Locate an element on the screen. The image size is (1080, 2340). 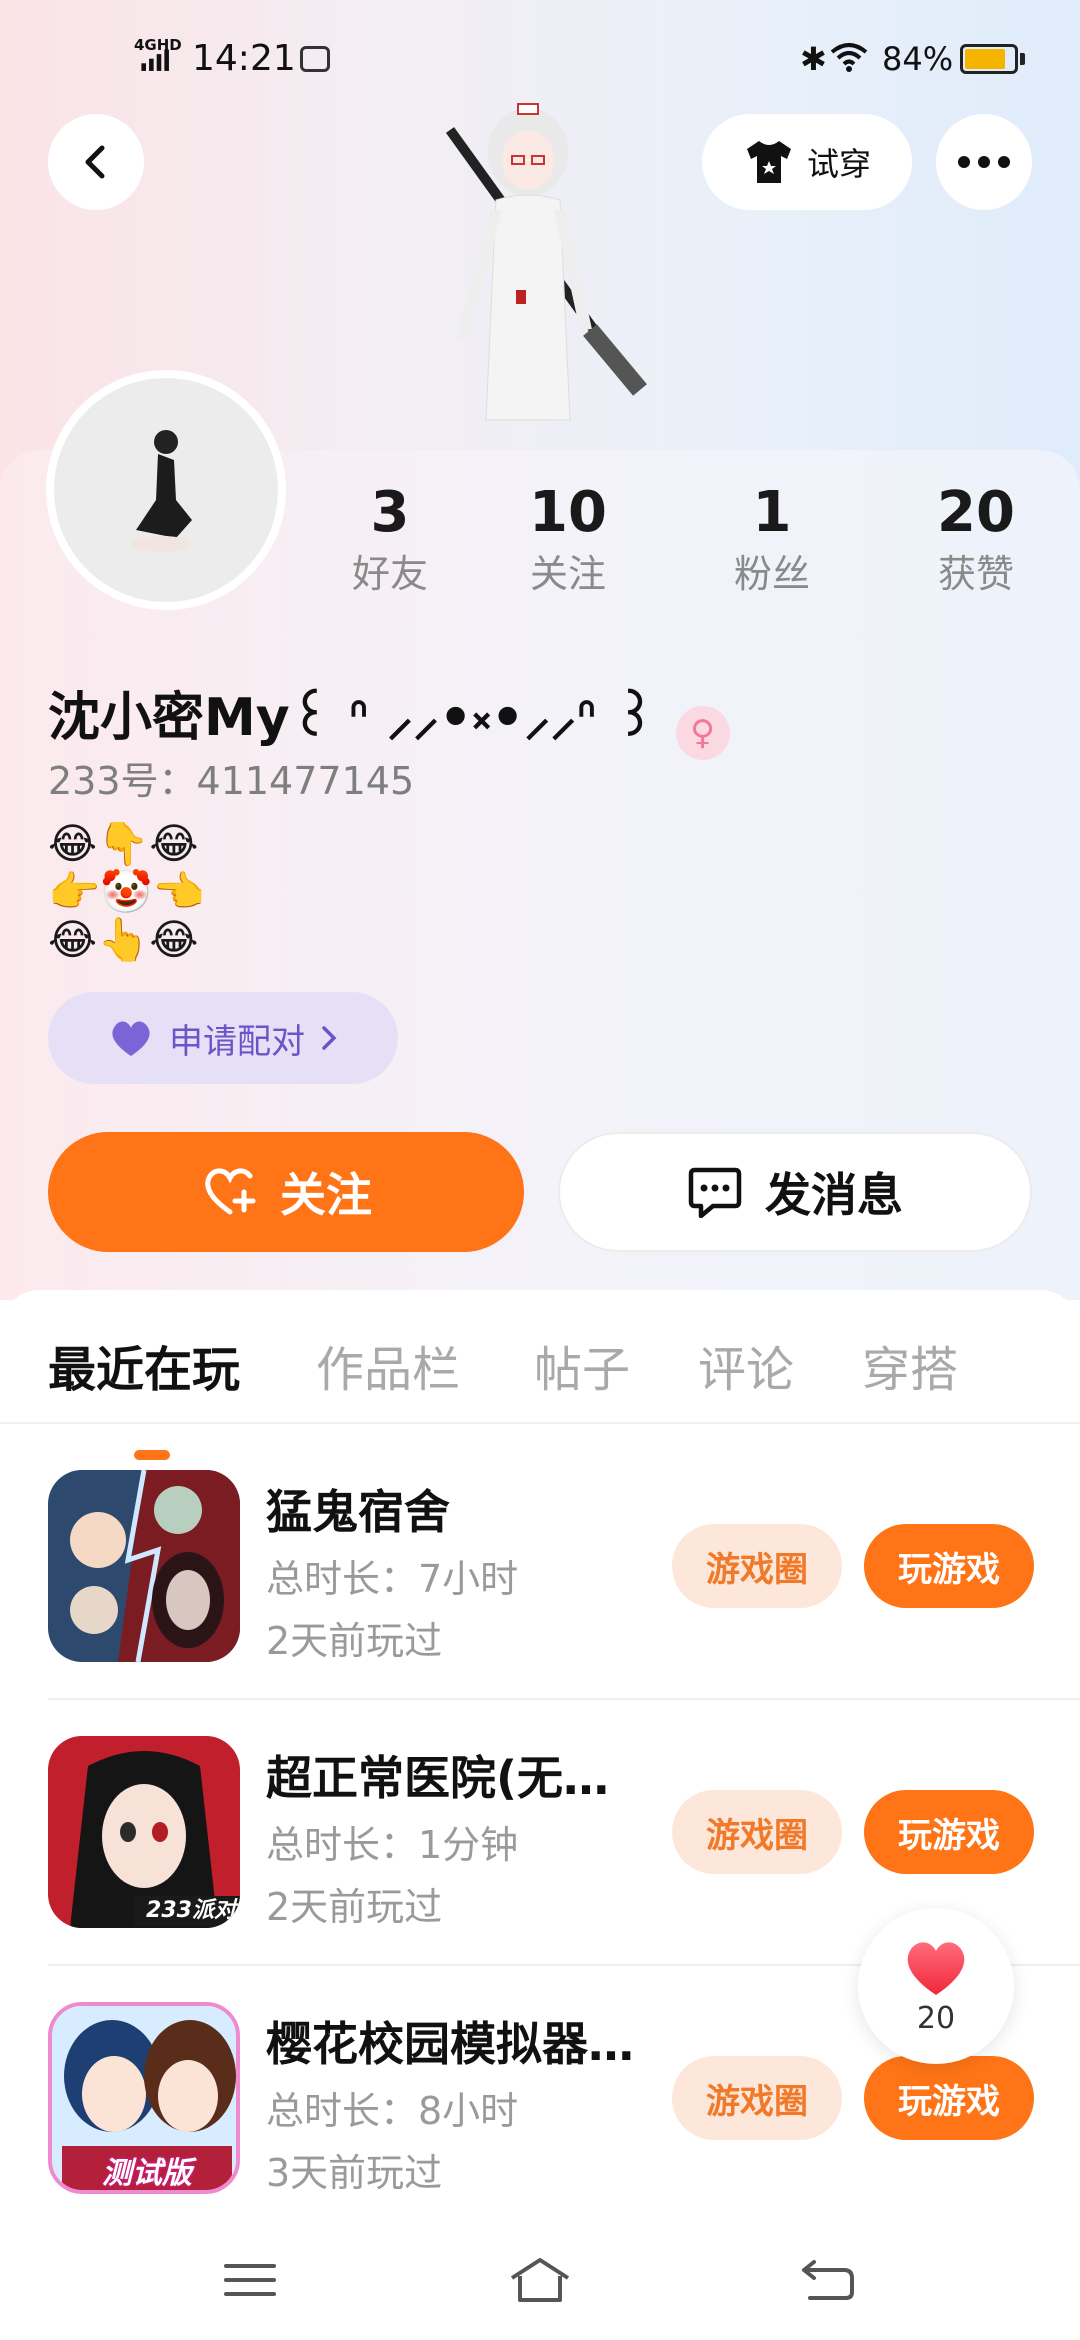
battery-cap is located at coordinates (1022, 59).